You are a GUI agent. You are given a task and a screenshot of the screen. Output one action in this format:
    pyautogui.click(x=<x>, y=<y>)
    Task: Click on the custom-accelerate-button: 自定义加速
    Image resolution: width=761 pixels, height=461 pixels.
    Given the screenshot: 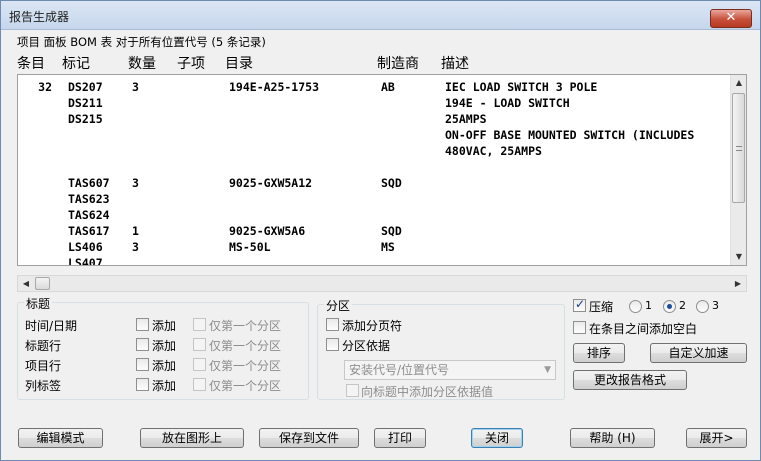 What is the action you would take?
    pyautogui.click(x=698, y=353)
    